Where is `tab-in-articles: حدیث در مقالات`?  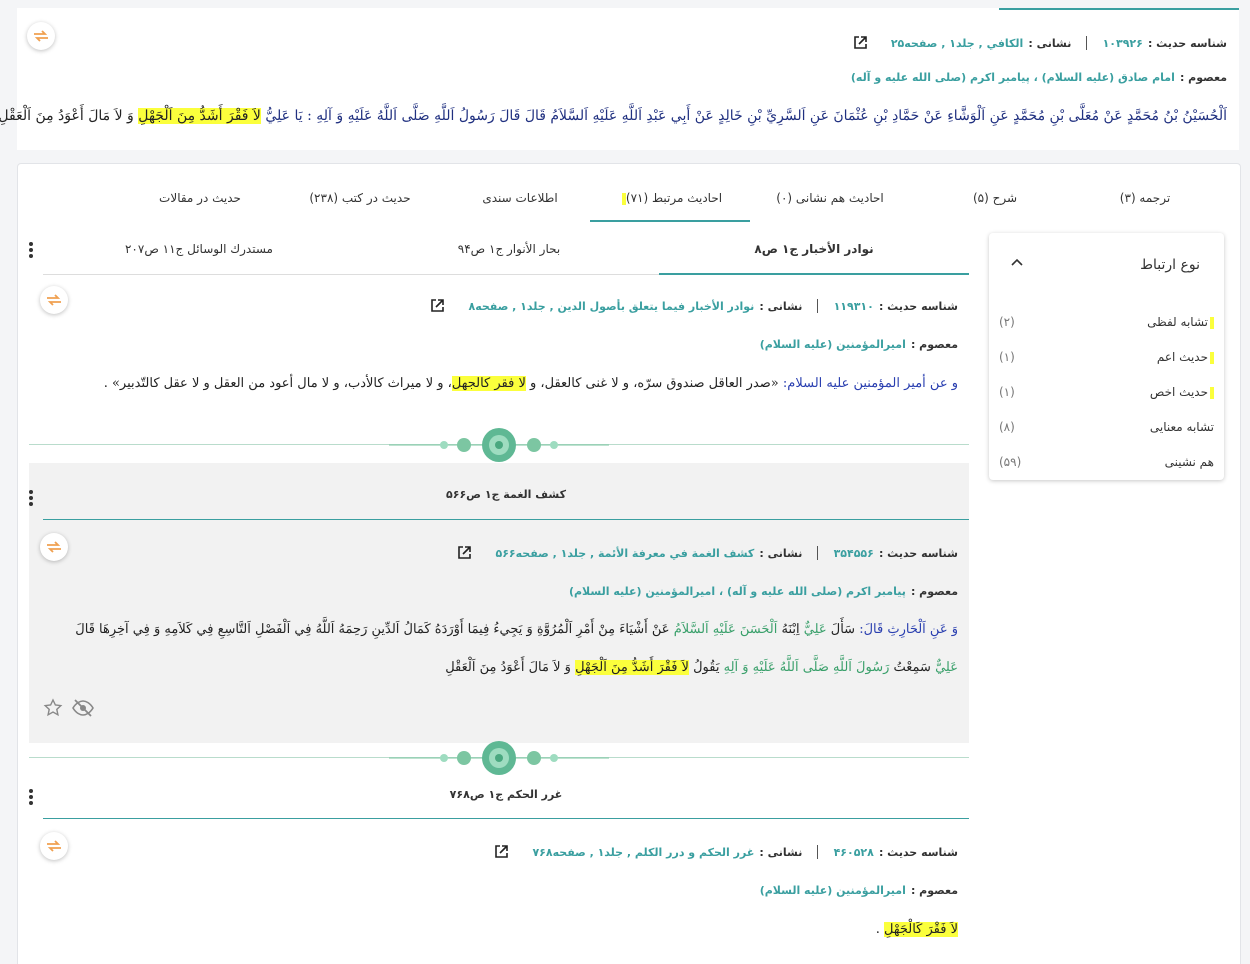
tab-in-articles: حدیث در مقالات is located at coordinates (200, 198).